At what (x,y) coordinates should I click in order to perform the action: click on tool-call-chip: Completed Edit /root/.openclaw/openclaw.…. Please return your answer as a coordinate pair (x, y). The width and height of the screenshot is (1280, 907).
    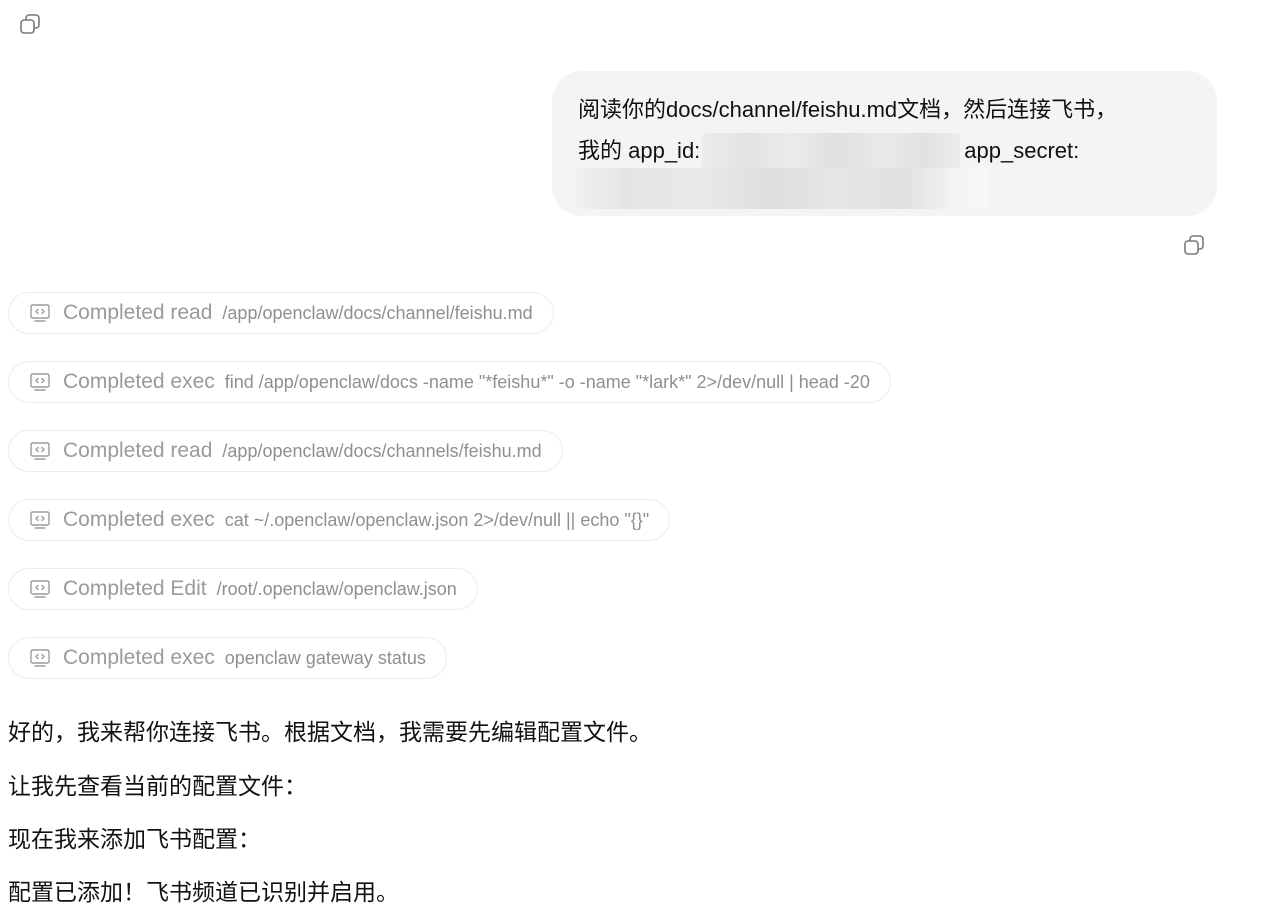
    Looking at the image, I should click on (243, 589).